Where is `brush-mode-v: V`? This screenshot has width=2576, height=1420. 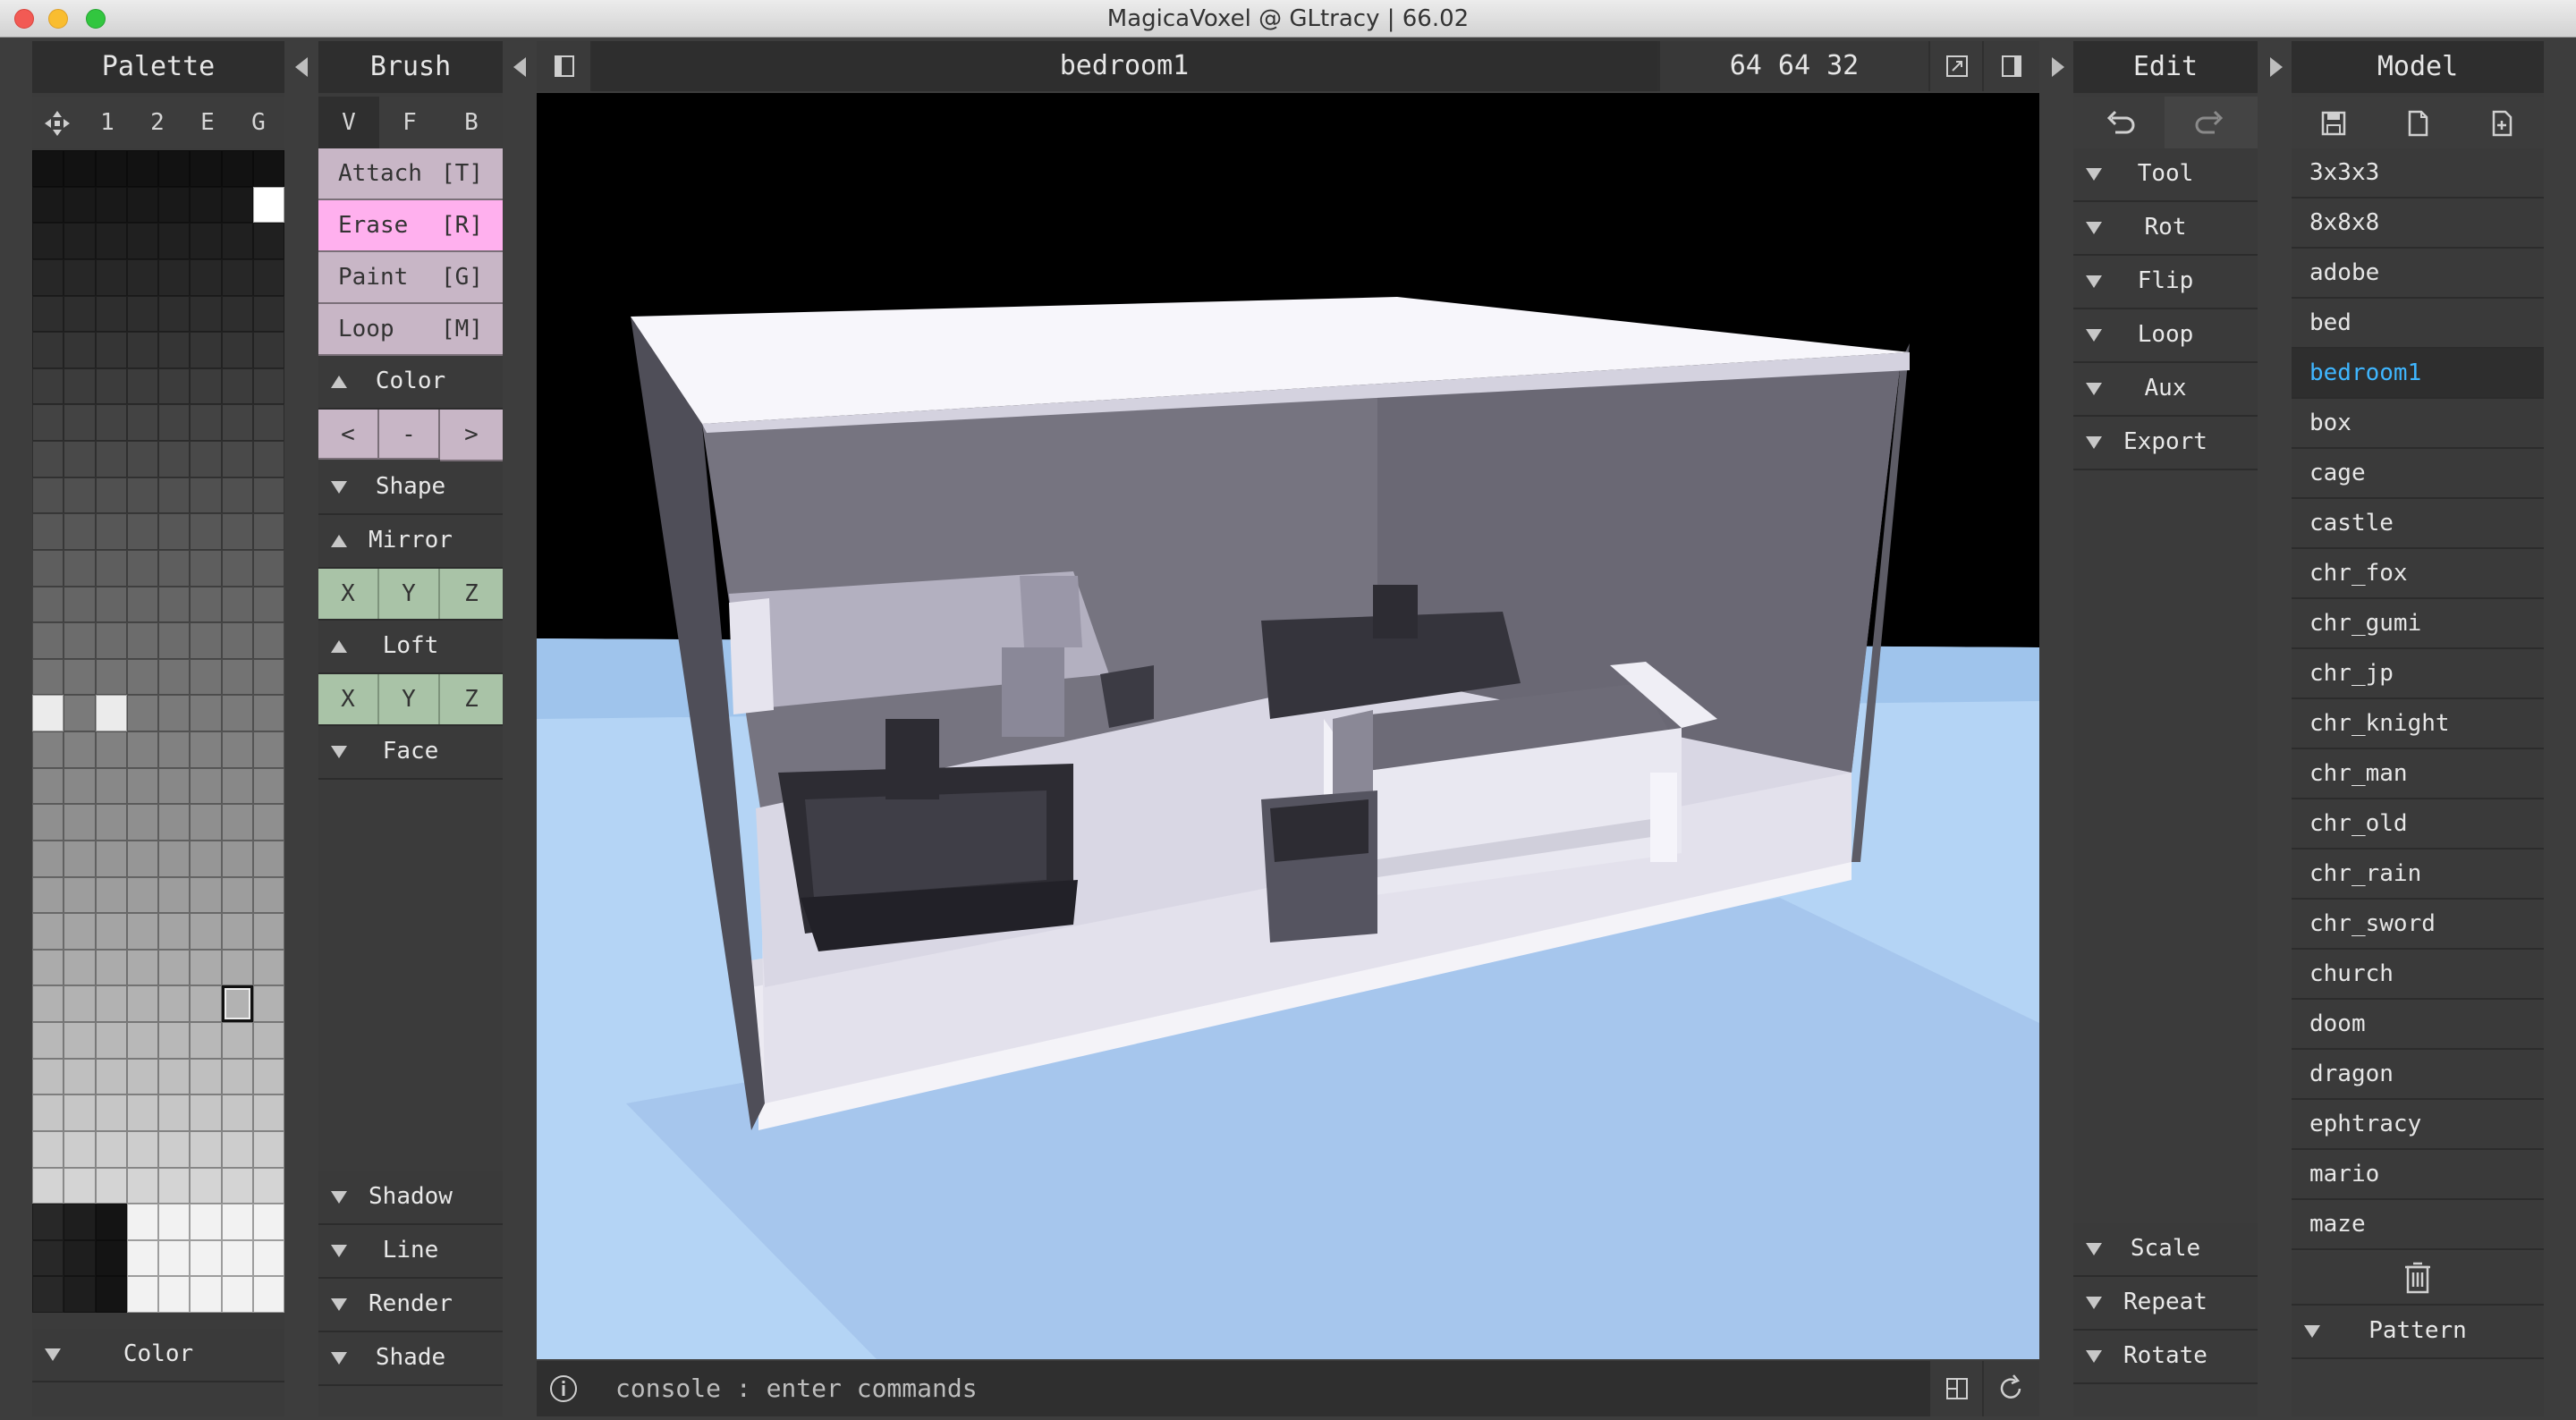 brush-mode-v: V is located at coordinates (348, 123).